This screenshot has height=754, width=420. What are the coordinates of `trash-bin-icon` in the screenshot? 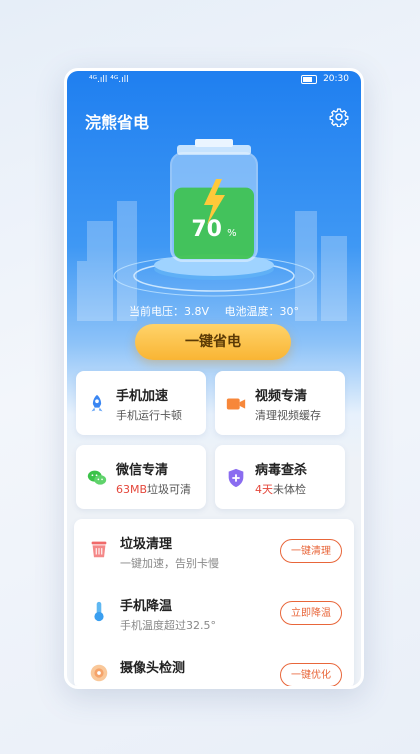 It's located at (99, 549).